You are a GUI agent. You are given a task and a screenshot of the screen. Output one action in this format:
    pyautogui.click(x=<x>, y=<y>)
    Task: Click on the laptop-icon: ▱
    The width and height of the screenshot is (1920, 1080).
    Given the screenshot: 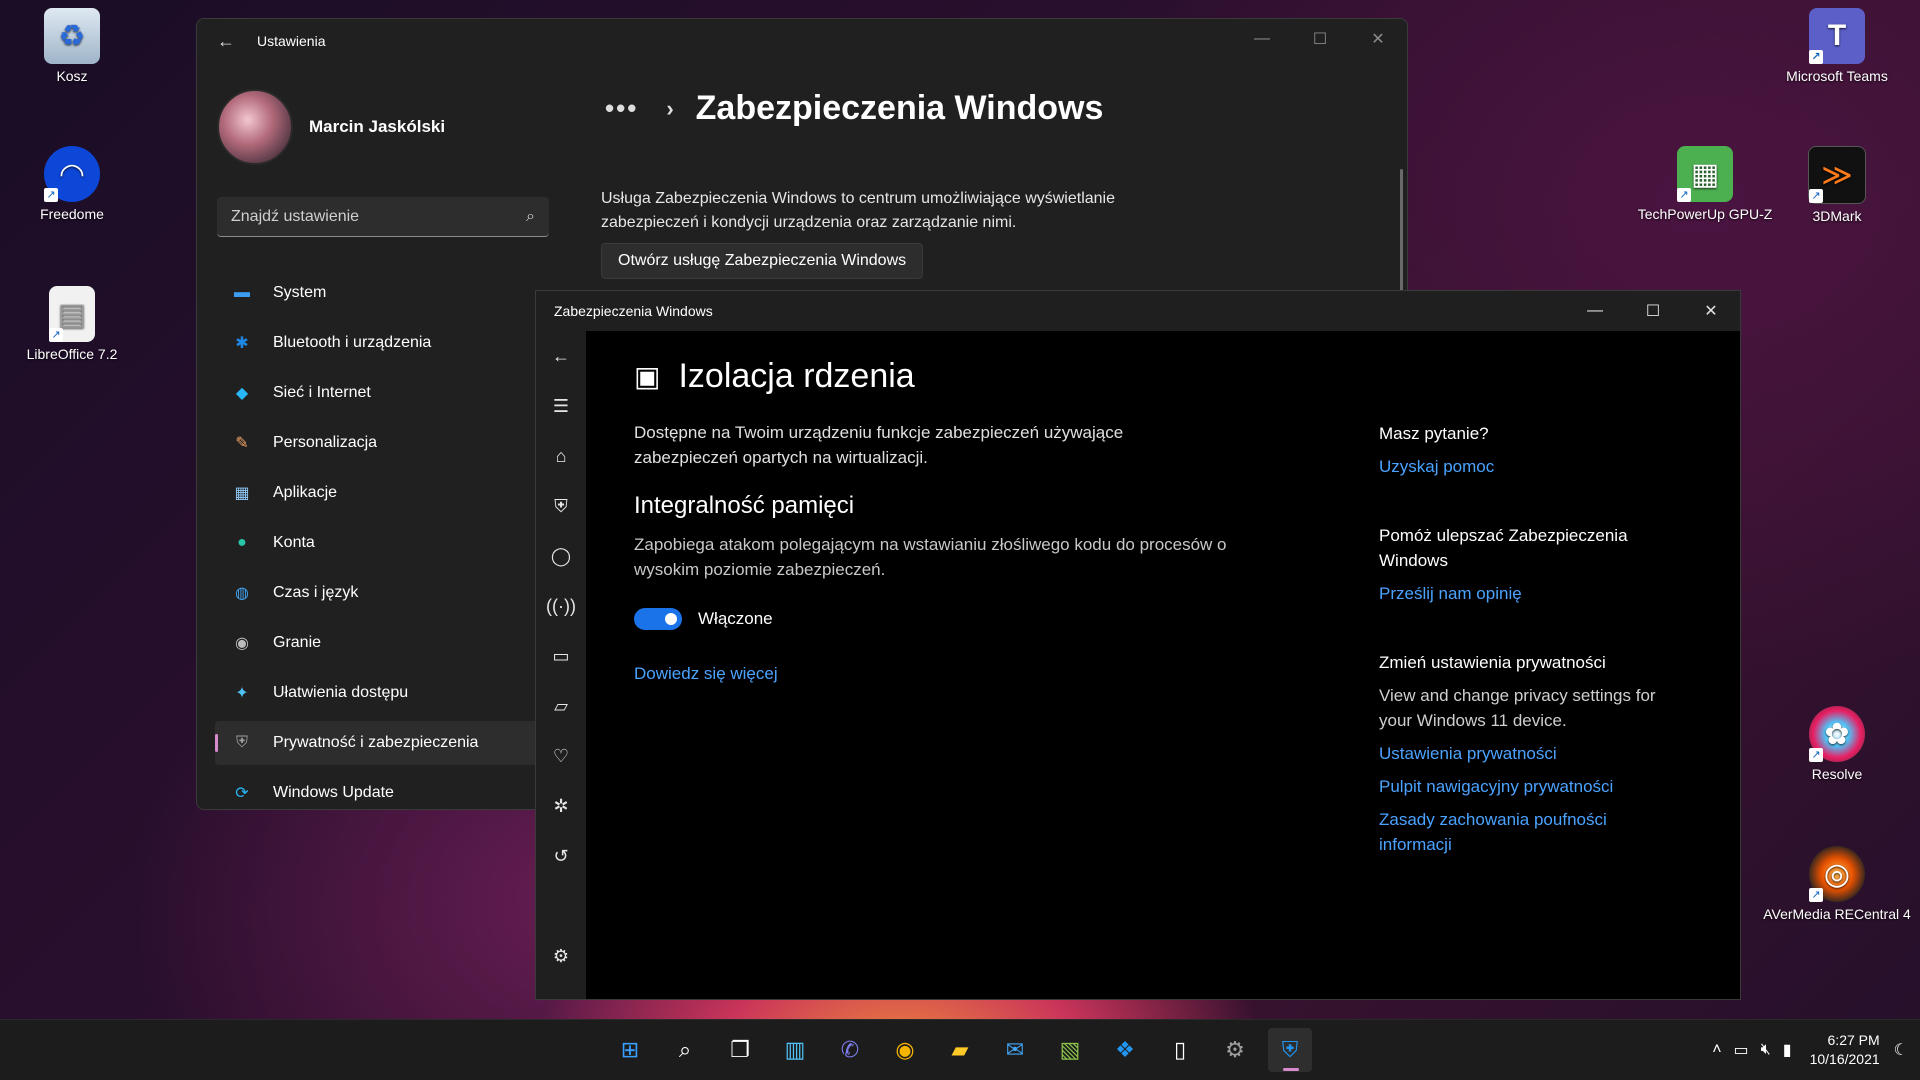 What is the action you would take?
    pyautogui.click(x=561, y=706)
    